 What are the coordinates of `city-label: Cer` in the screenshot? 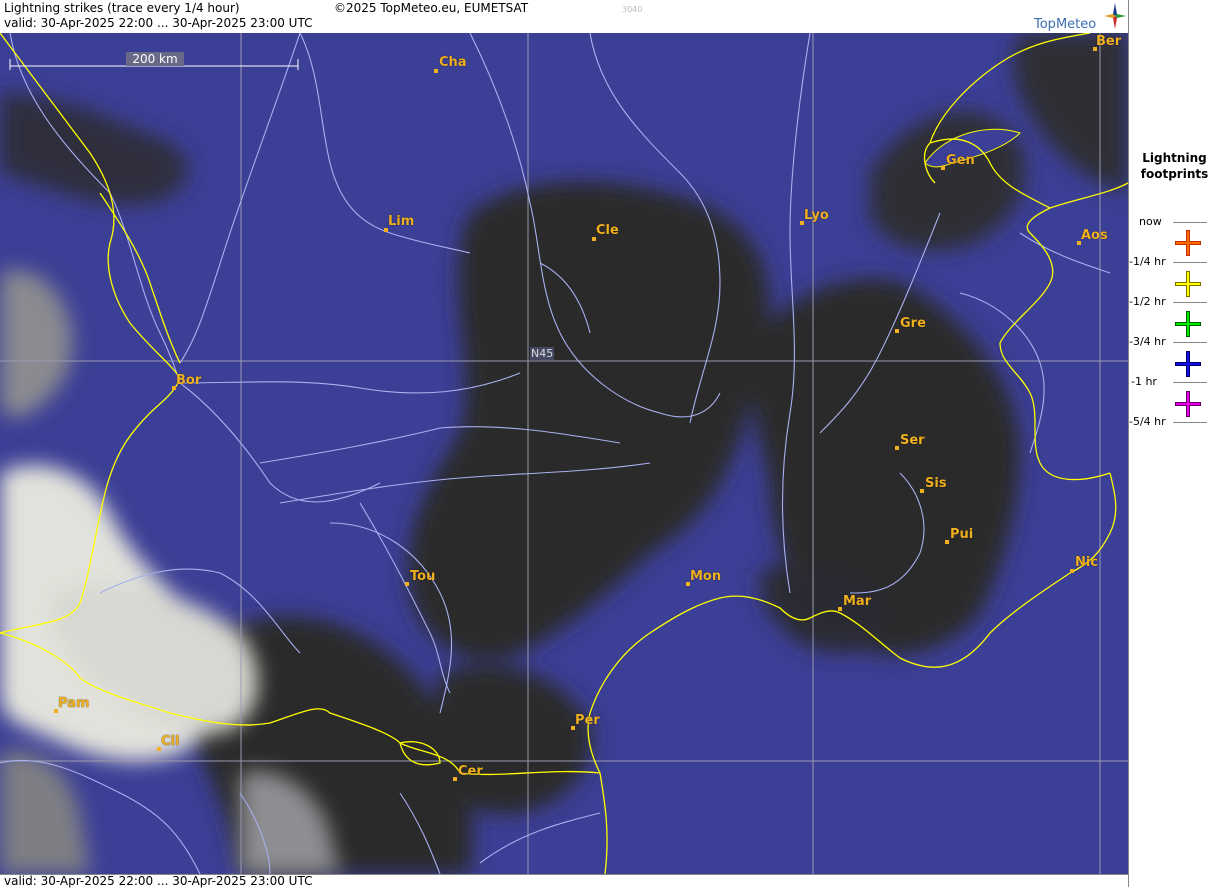 It's located at (470, 771).